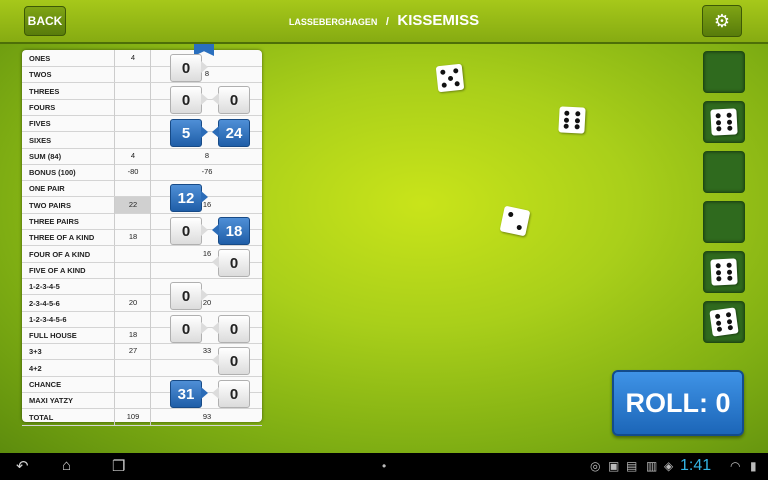  Describe the element at coordinates (696, 465) in the screenshot. I see `clock: 1:41` at that location.